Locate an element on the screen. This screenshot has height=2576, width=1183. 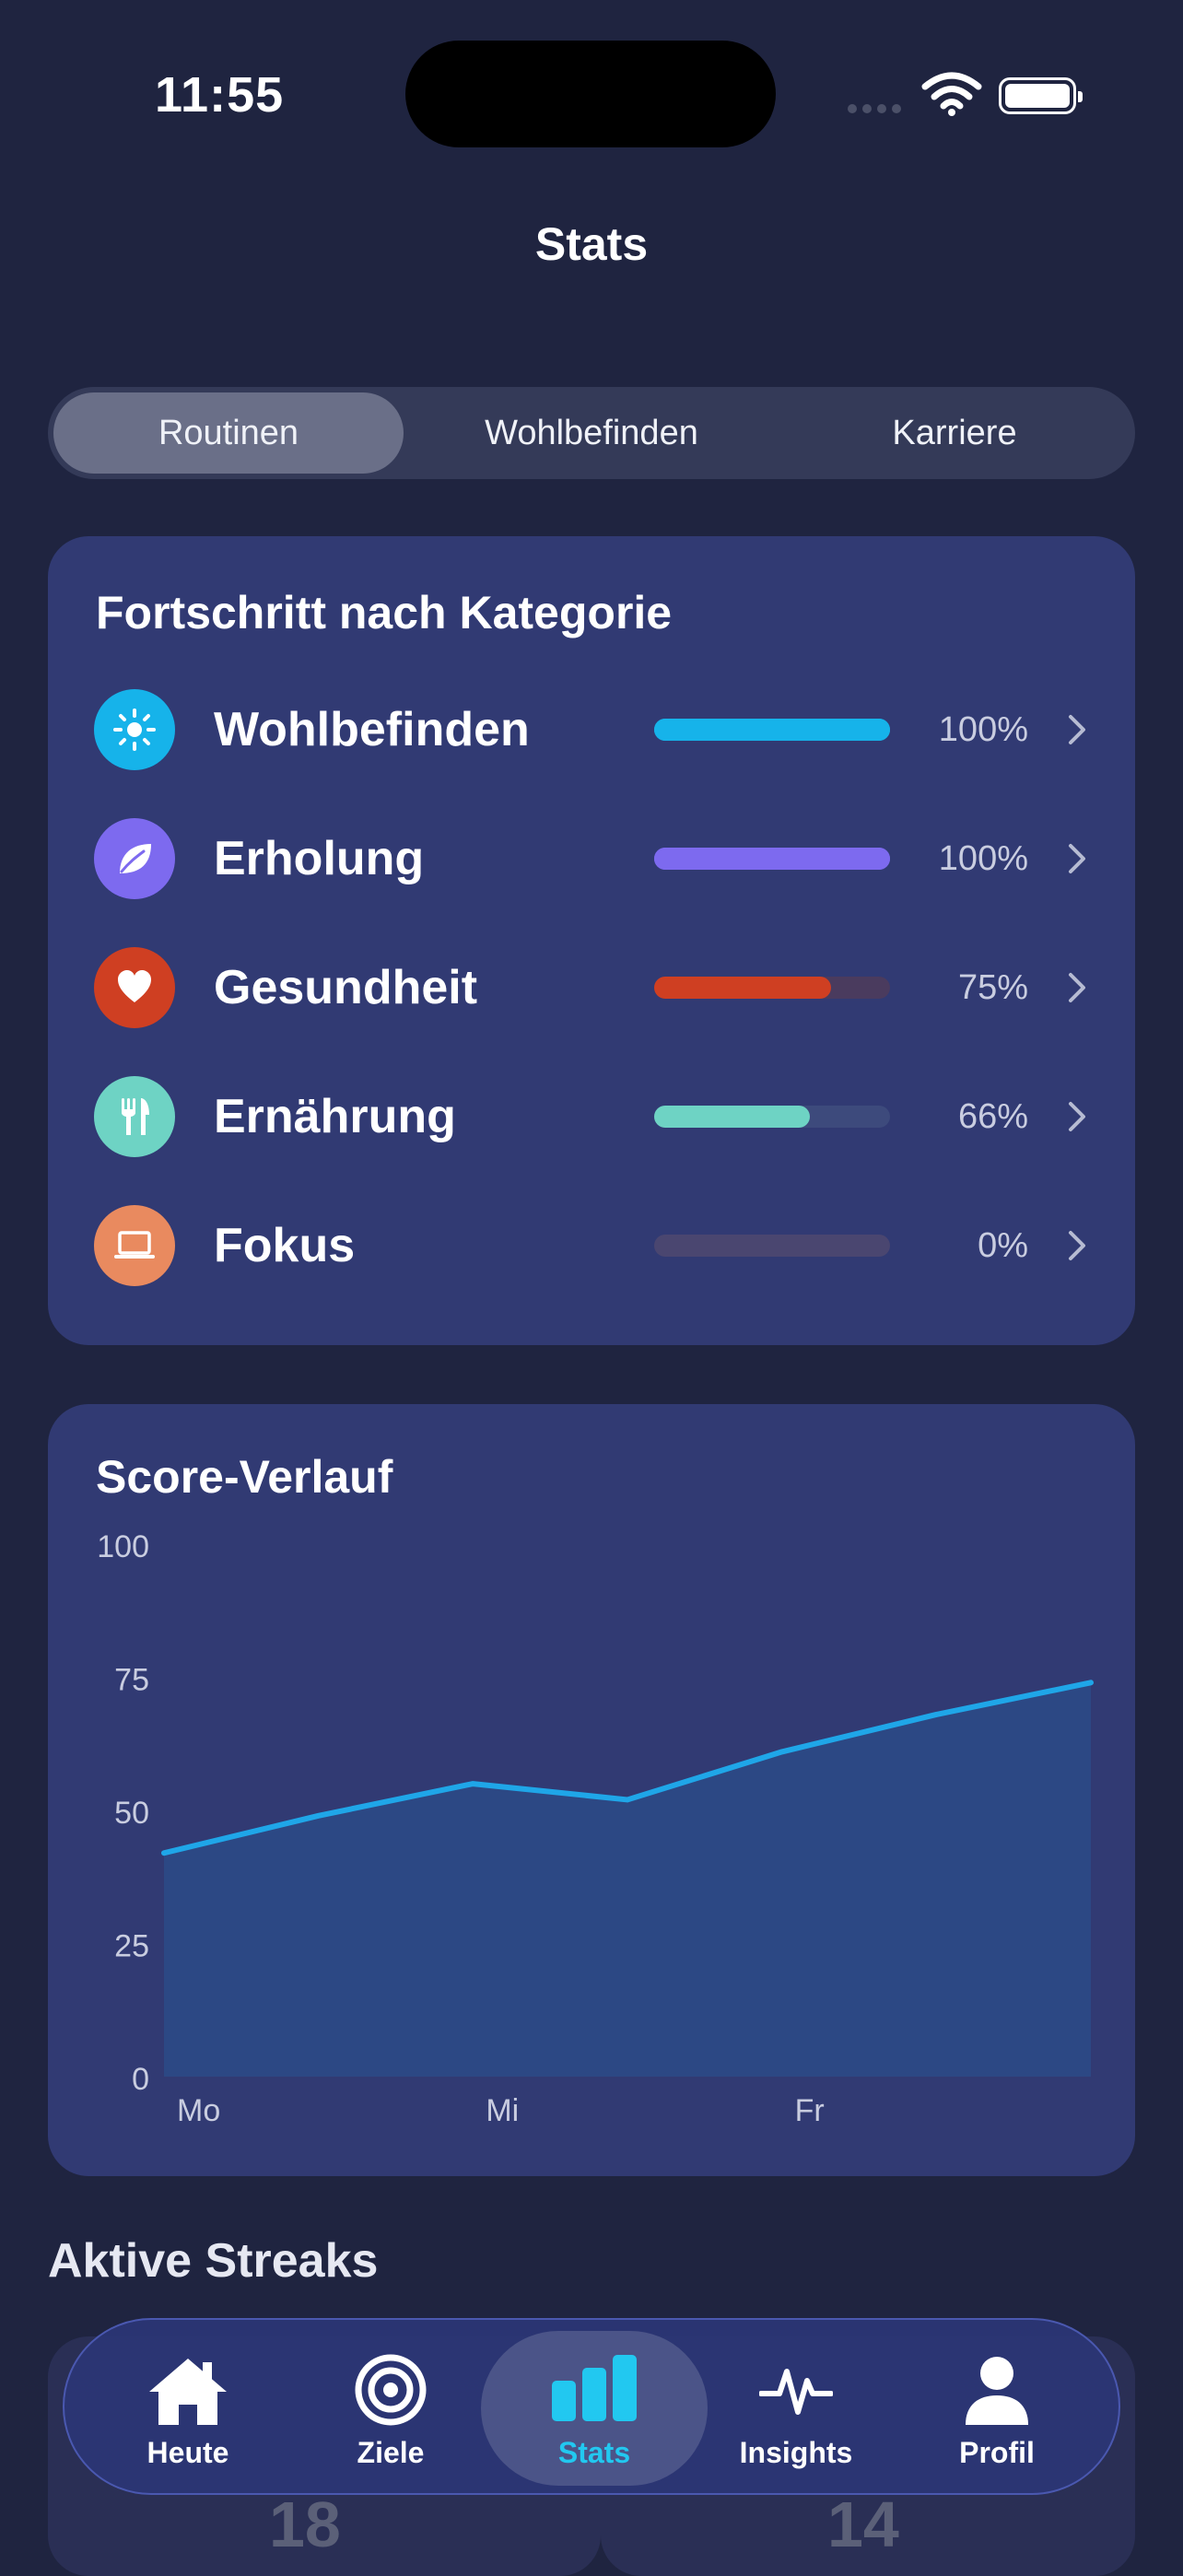
category-label: Gesundheit is located at coordinates (346, 987).